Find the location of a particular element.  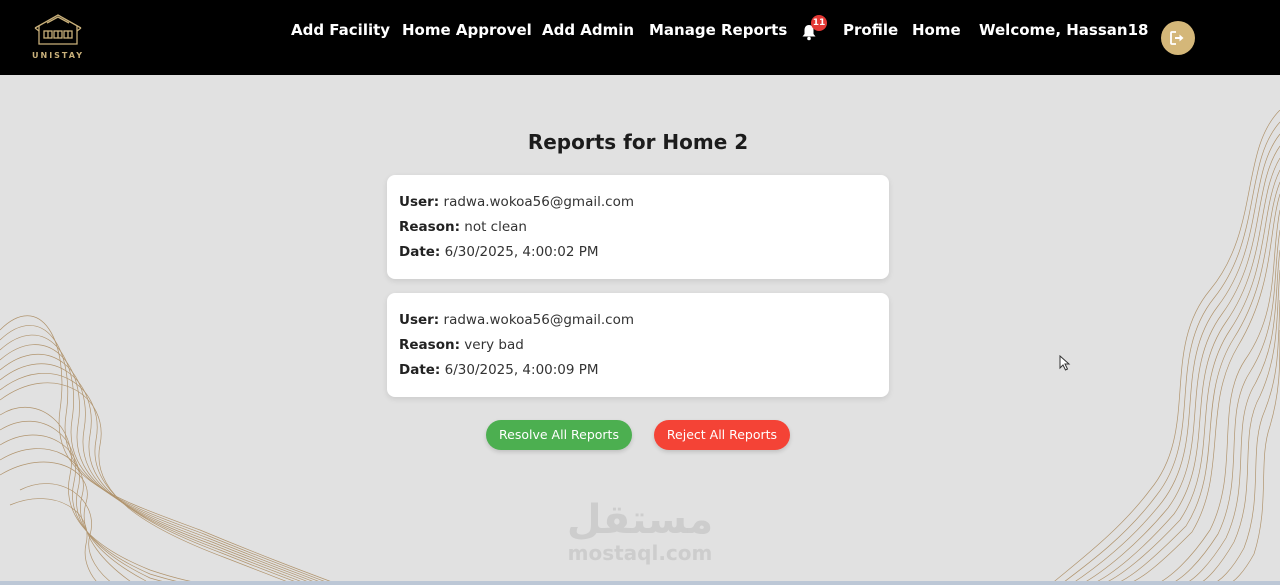

logo-text: UNISTAY is located at coordinates (58, 55).